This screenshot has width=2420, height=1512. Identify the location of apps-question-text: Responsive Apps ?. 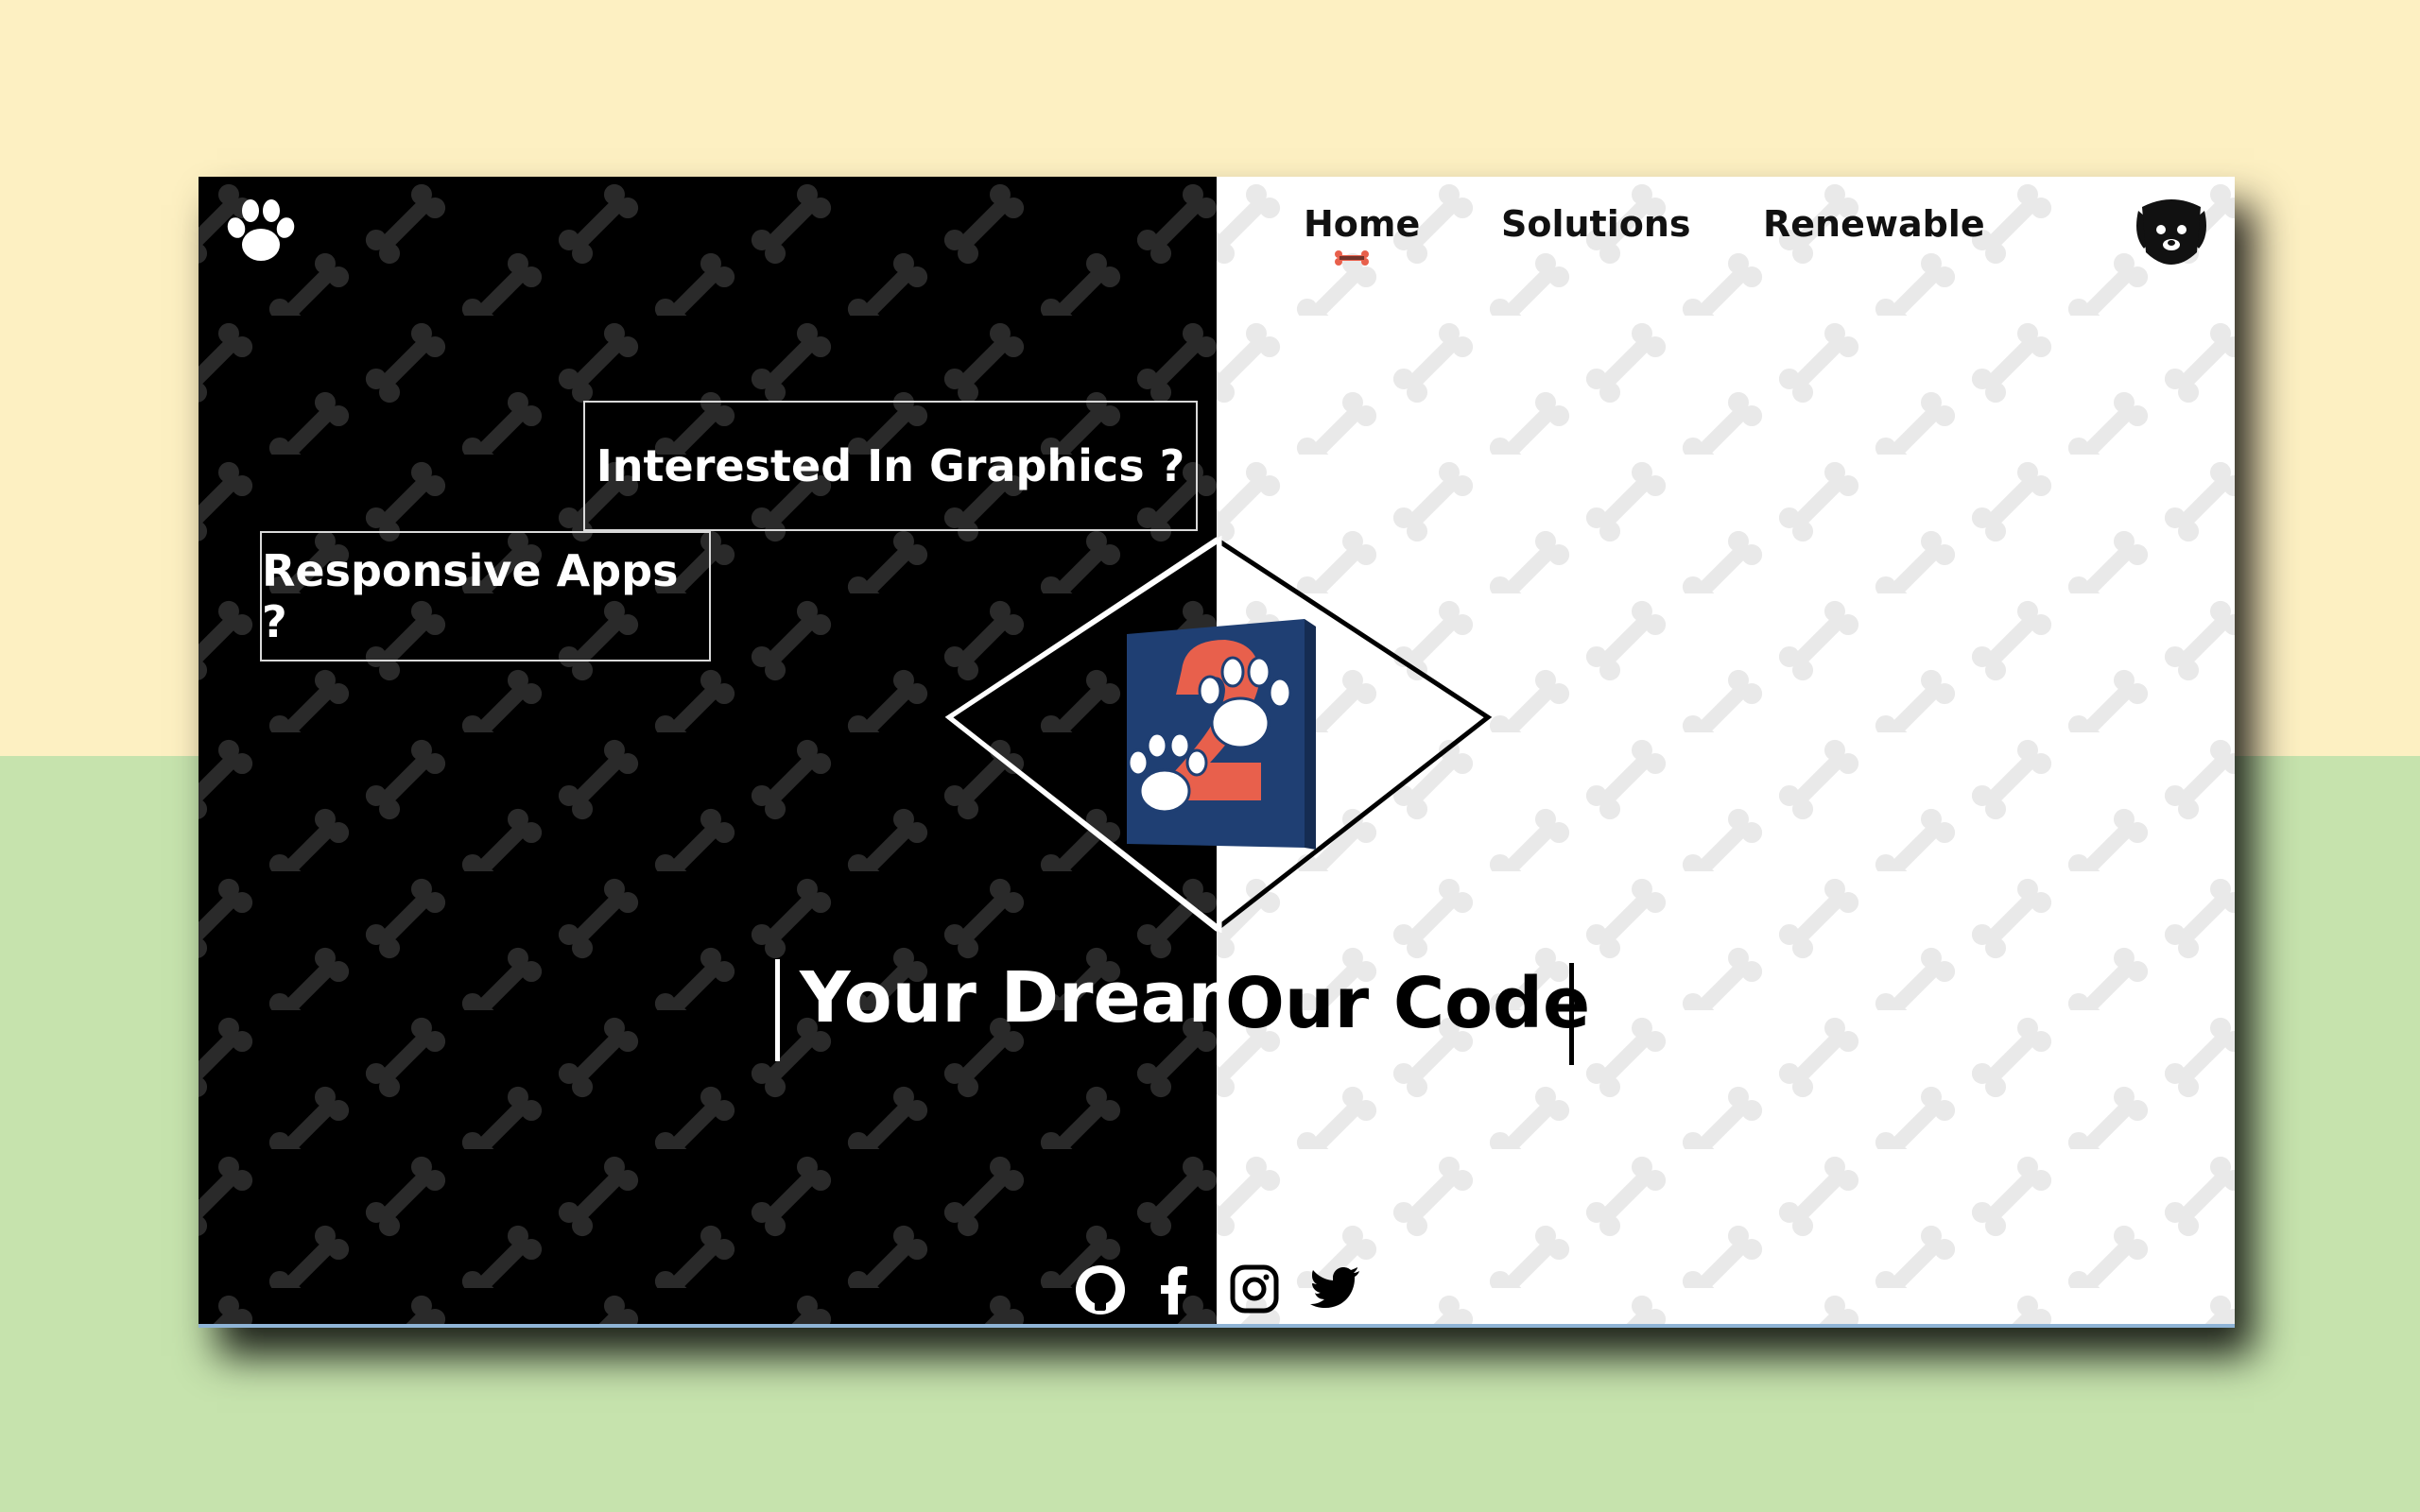
(471, 596).